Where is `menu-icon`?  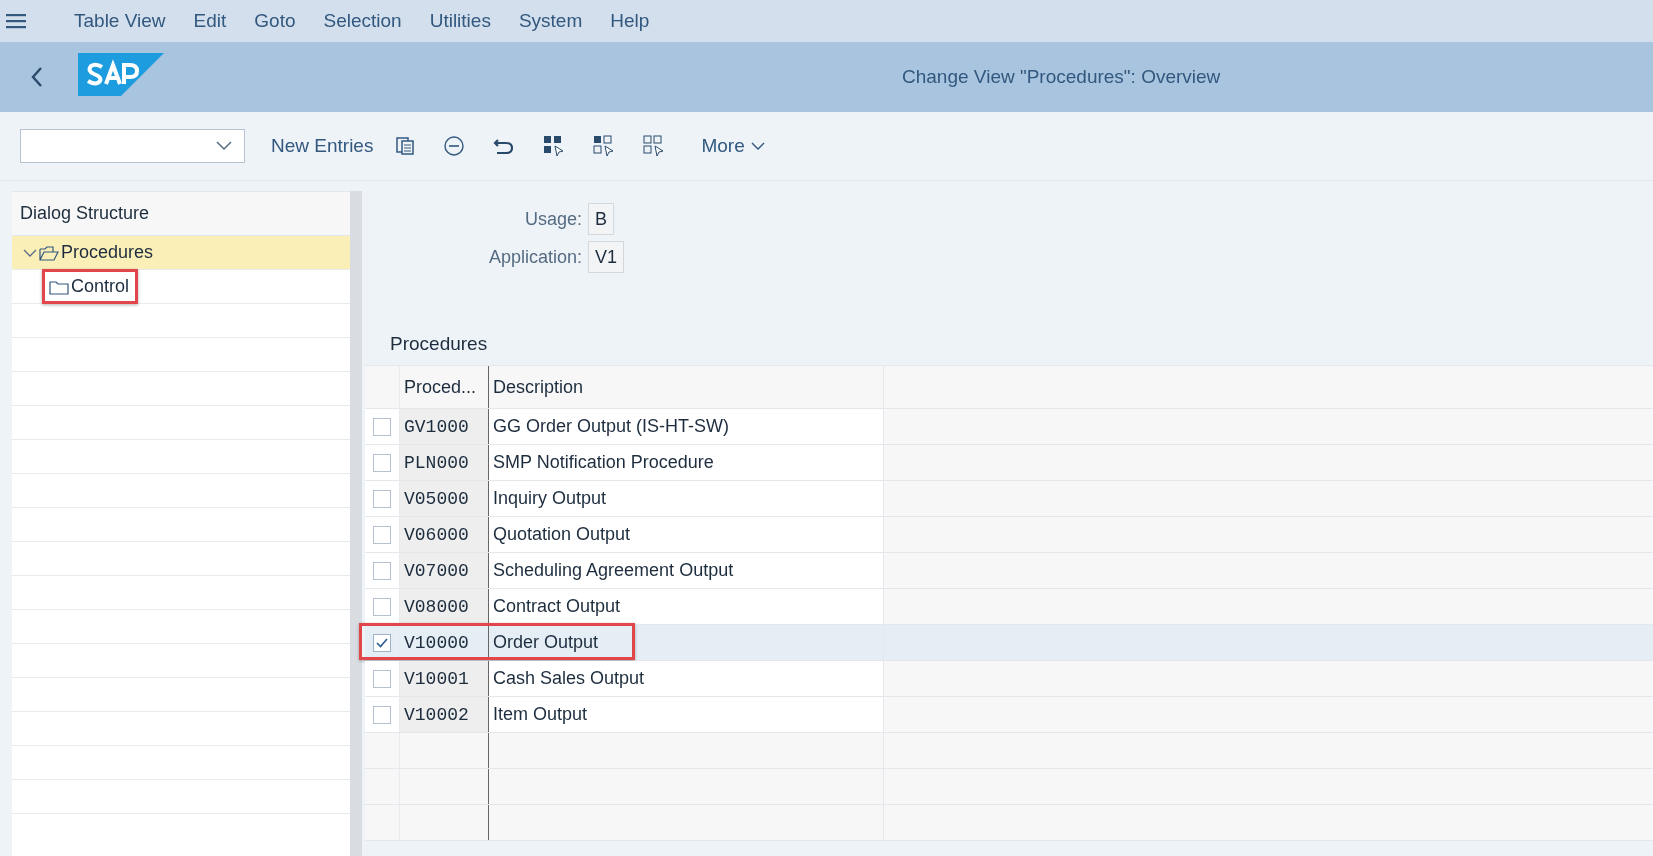
menu-icon is located at coordinates (16, 21).